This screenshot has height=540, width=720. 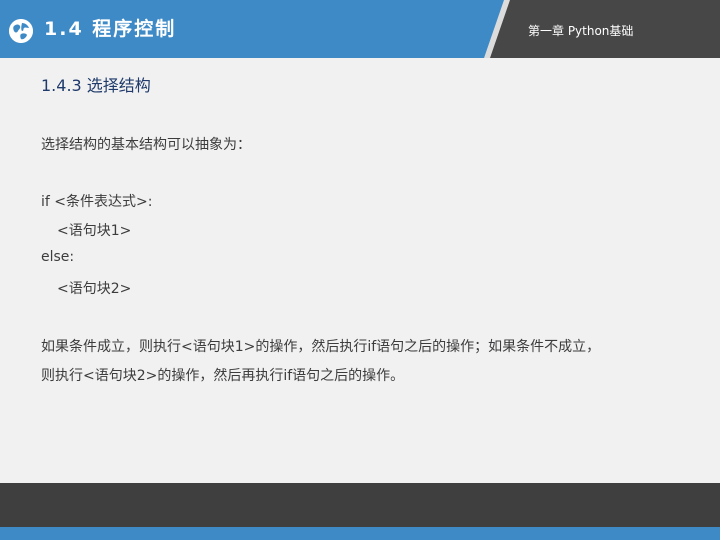 I want to click on header-bar: 1.4 程序控制 第一章 Python基础, so click(x=360, y=29).